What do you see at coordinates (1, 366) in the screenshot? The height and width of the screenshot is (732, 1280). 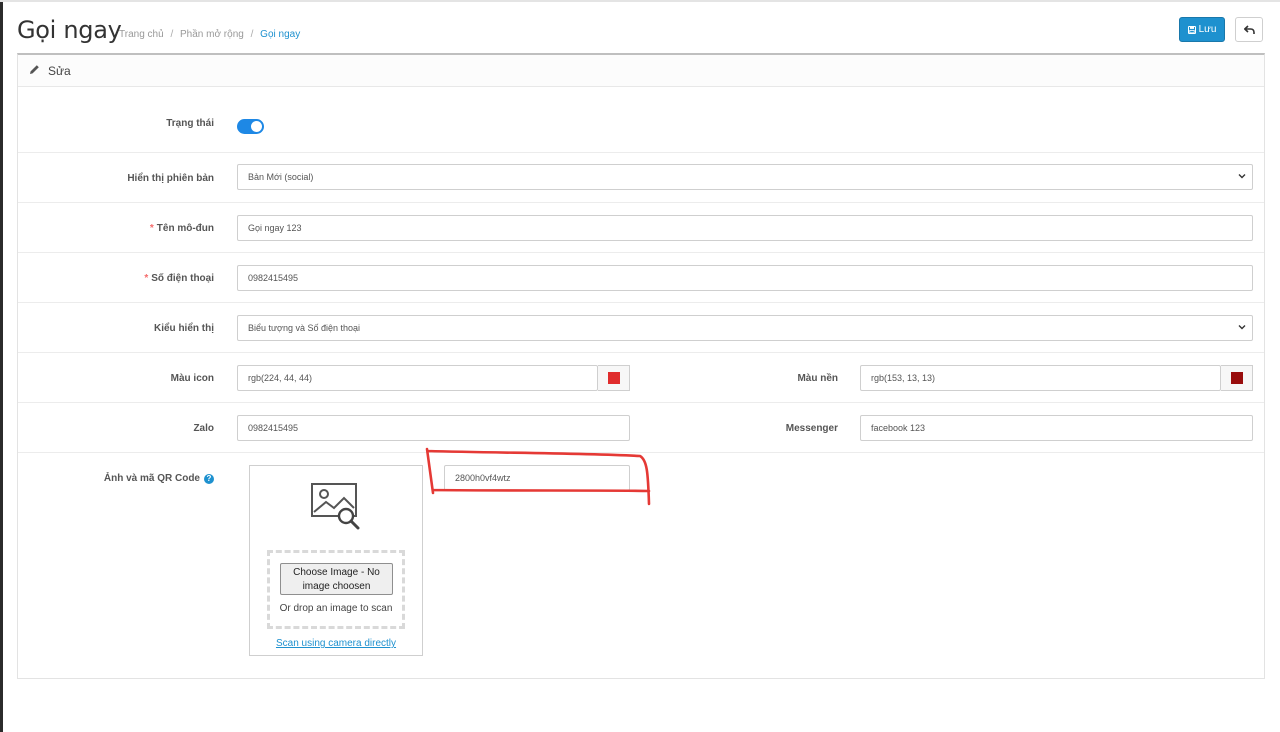 I see `window-left-edge` at bounding box center [1, 366].